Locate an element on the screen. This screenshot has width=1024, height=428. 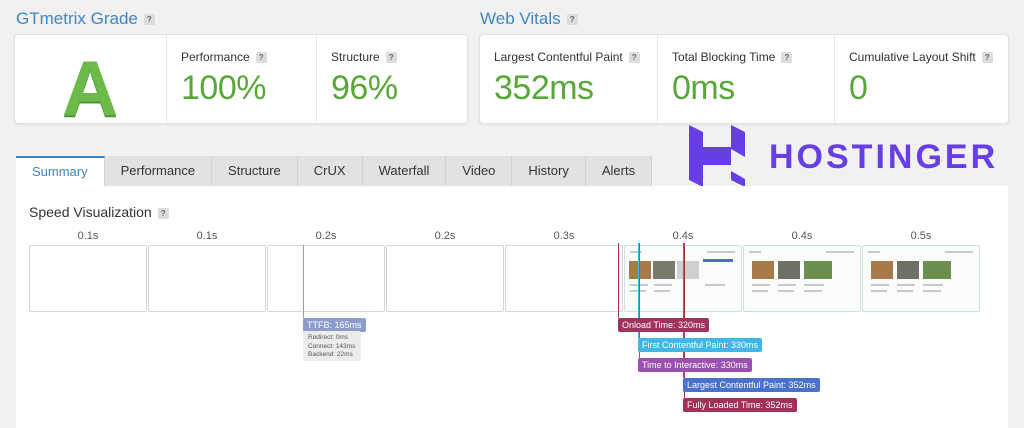
structure-label: Structure is located at coordinates (355, 57).